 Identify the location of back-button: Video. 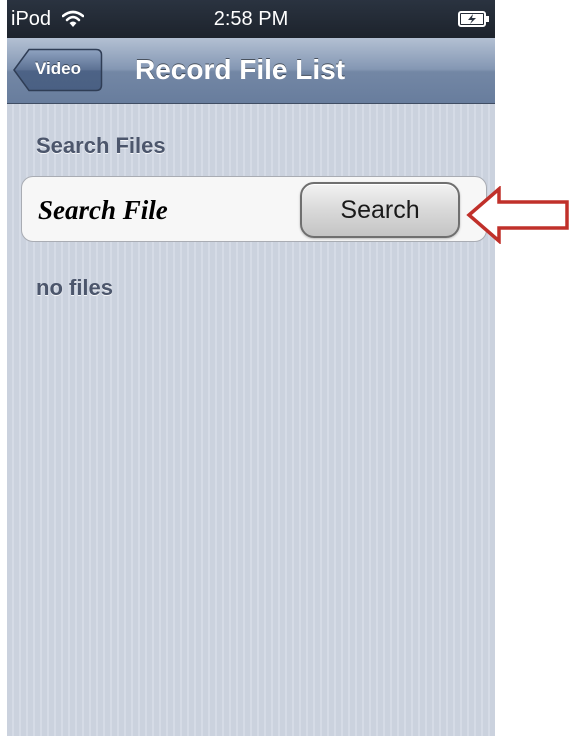
(58, 70).